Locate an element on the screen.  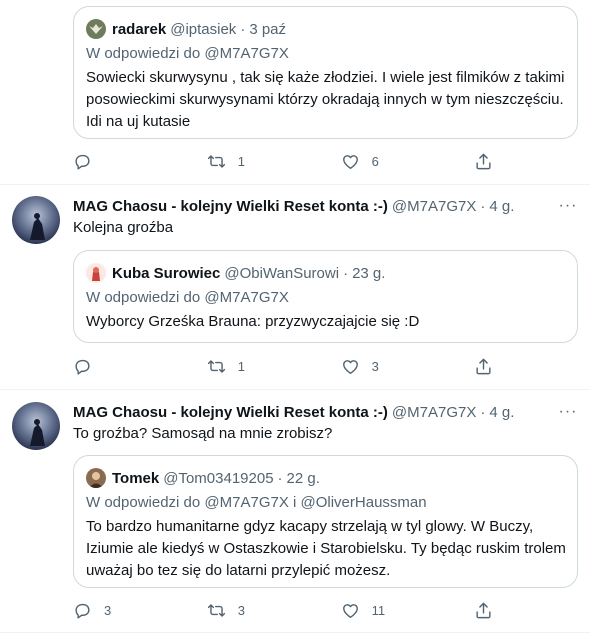
quoted-author-handle: @Tom03419205 is located at coordinates (218, 478).